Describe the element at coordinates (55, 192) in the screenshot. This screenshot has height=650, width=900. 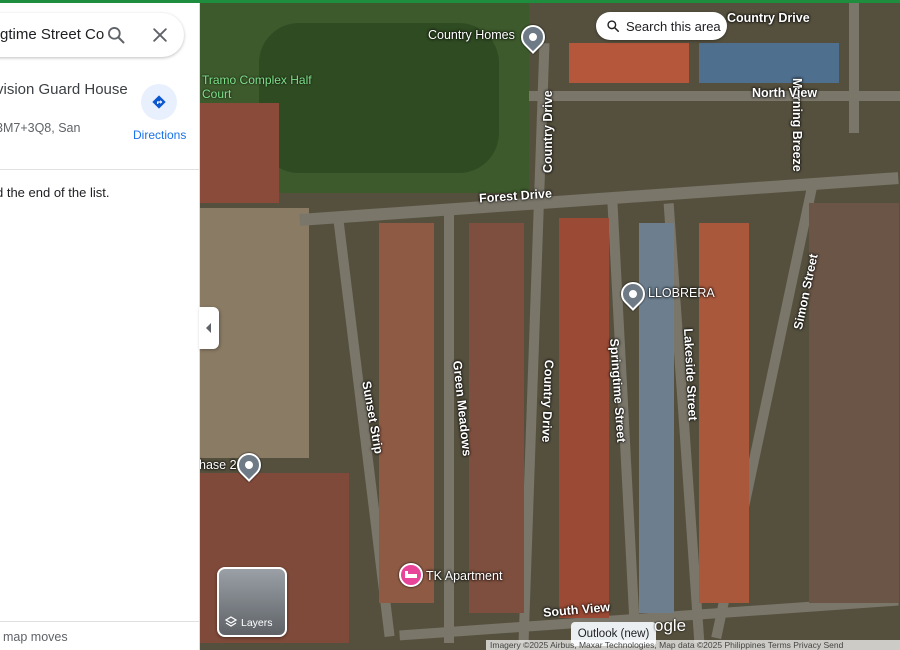
I see `list-end-message: d the end of the list.` at that location.